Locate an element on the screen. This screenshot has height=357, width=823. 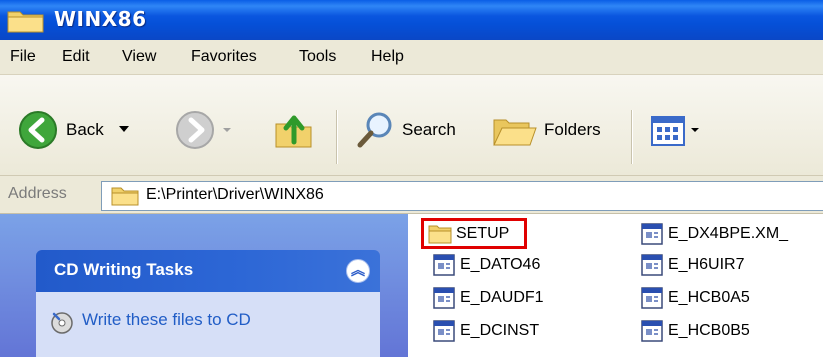
address-input: E:\Printer\Driver\WINX86 is located at coordinates (462, 196).